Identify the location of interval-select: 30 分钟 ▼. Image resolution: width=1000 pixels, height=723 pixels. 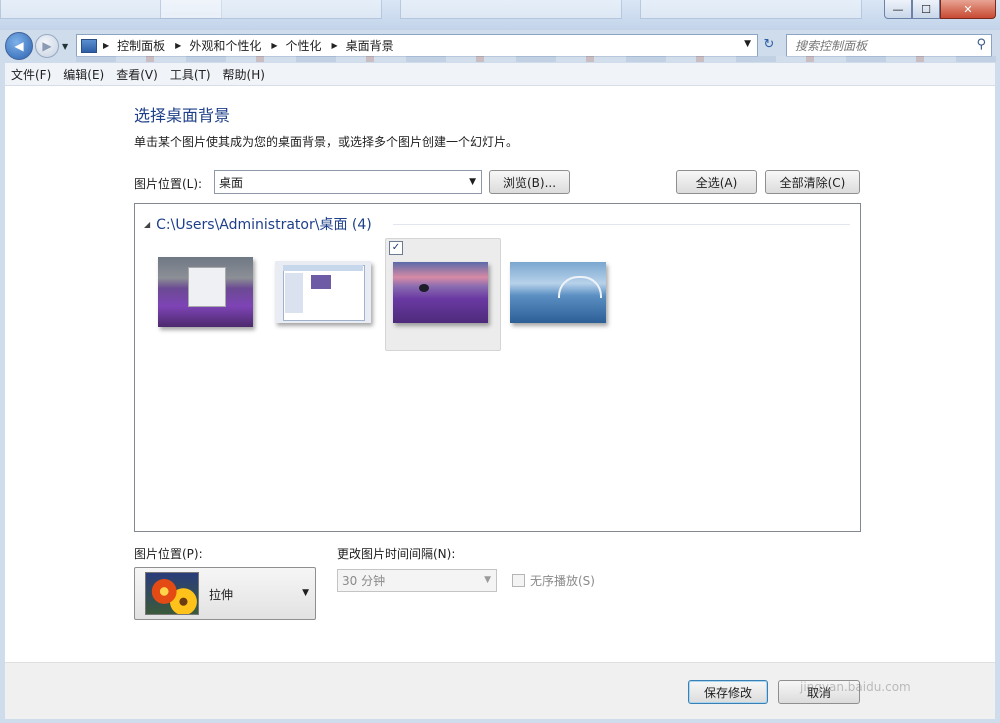
(417, 580).